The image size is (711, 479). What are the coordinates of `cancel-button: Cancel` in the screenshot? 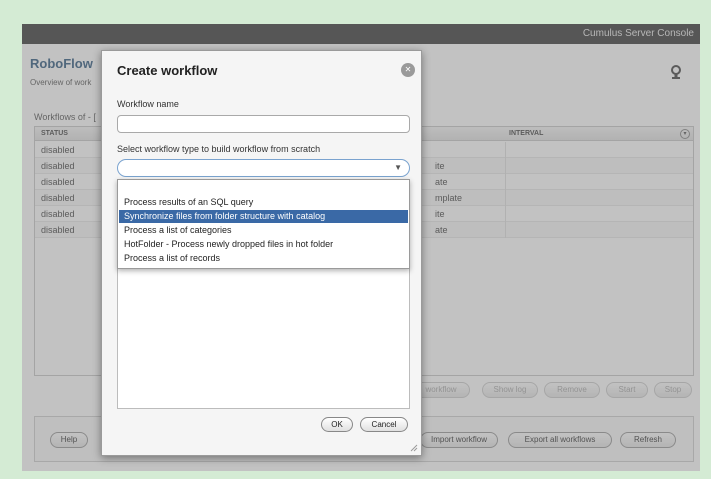 It's located at (384, 424).